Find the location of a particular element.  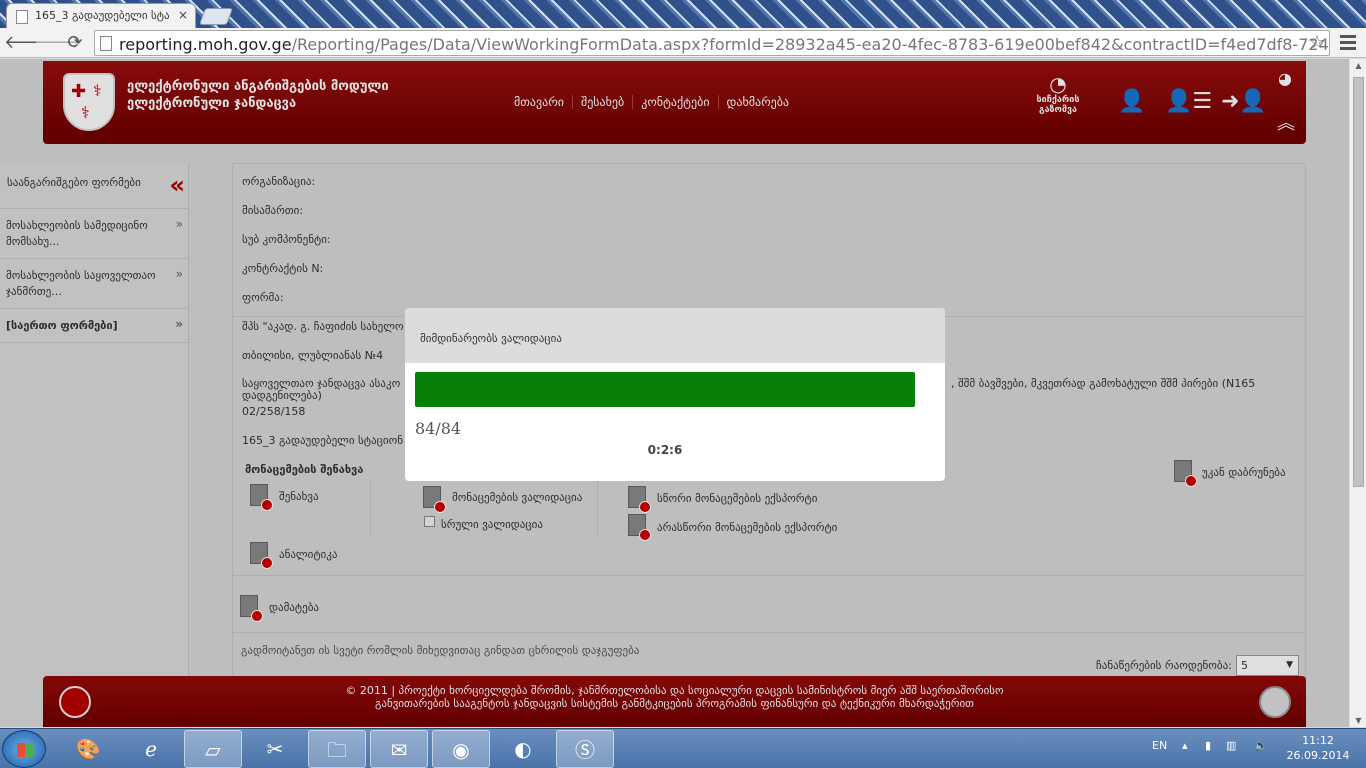

taskbar-snipping-tool-icon: ✂ is located at coordinates (275, 749).